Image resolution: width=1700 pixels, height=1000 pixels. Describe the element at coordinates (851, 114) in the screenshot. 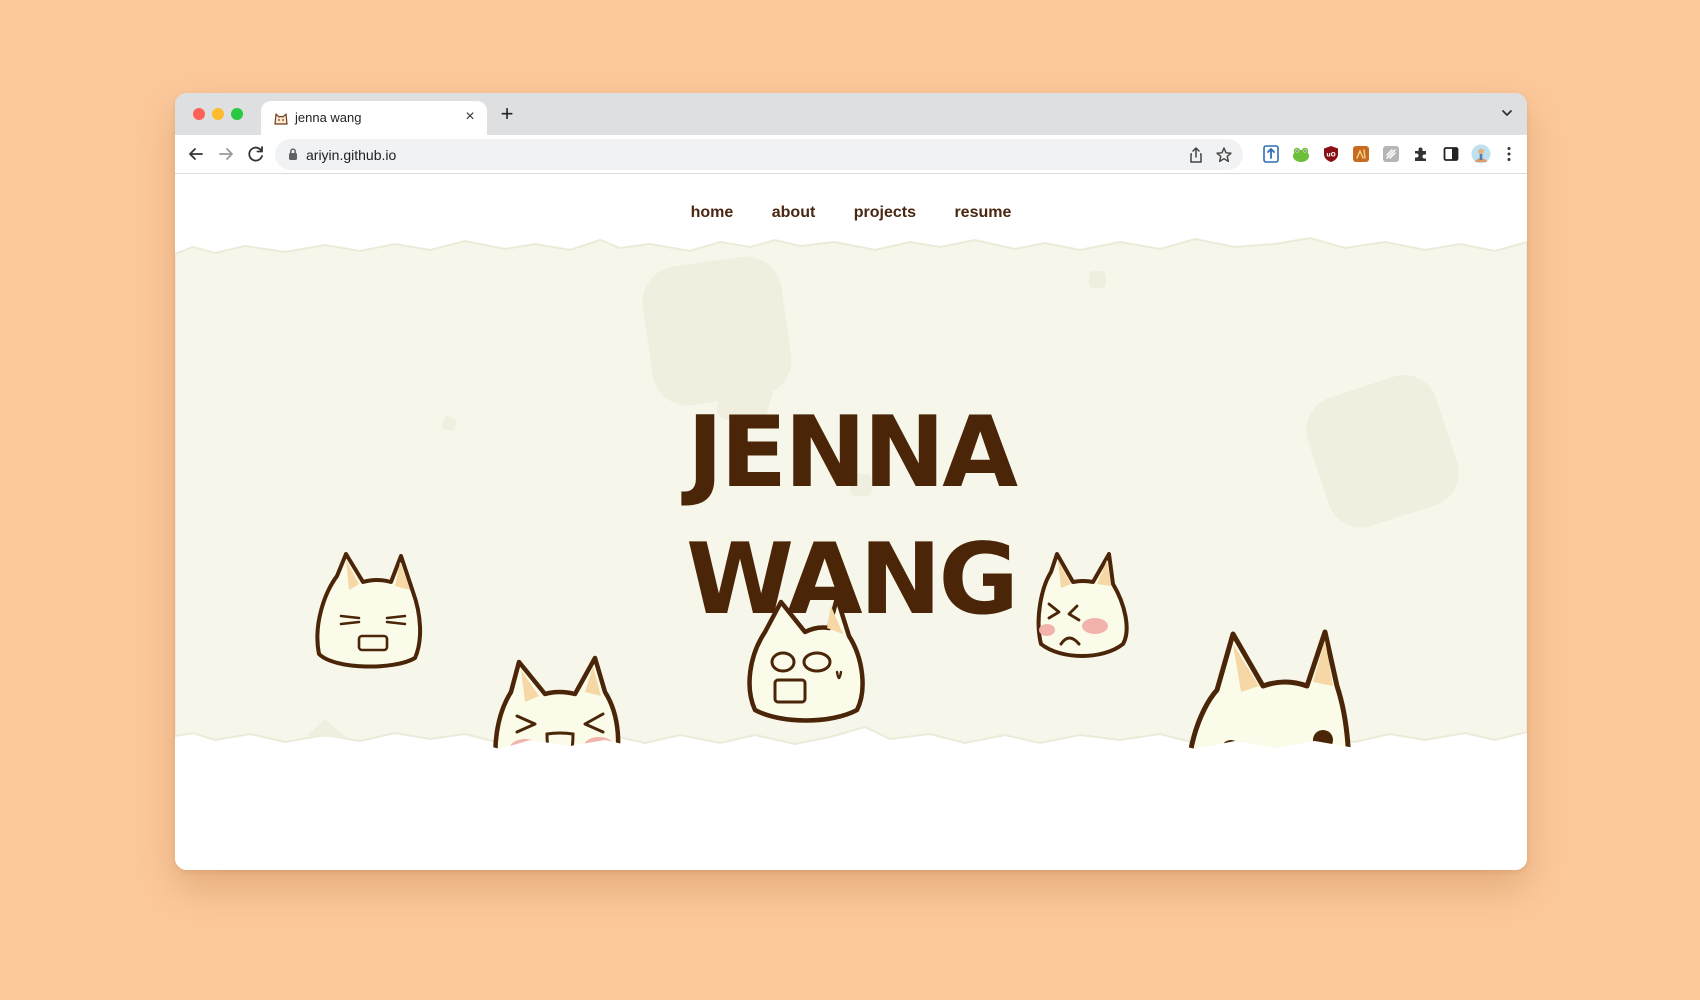

I see `tab-strip: jenna wang × +` at that location.